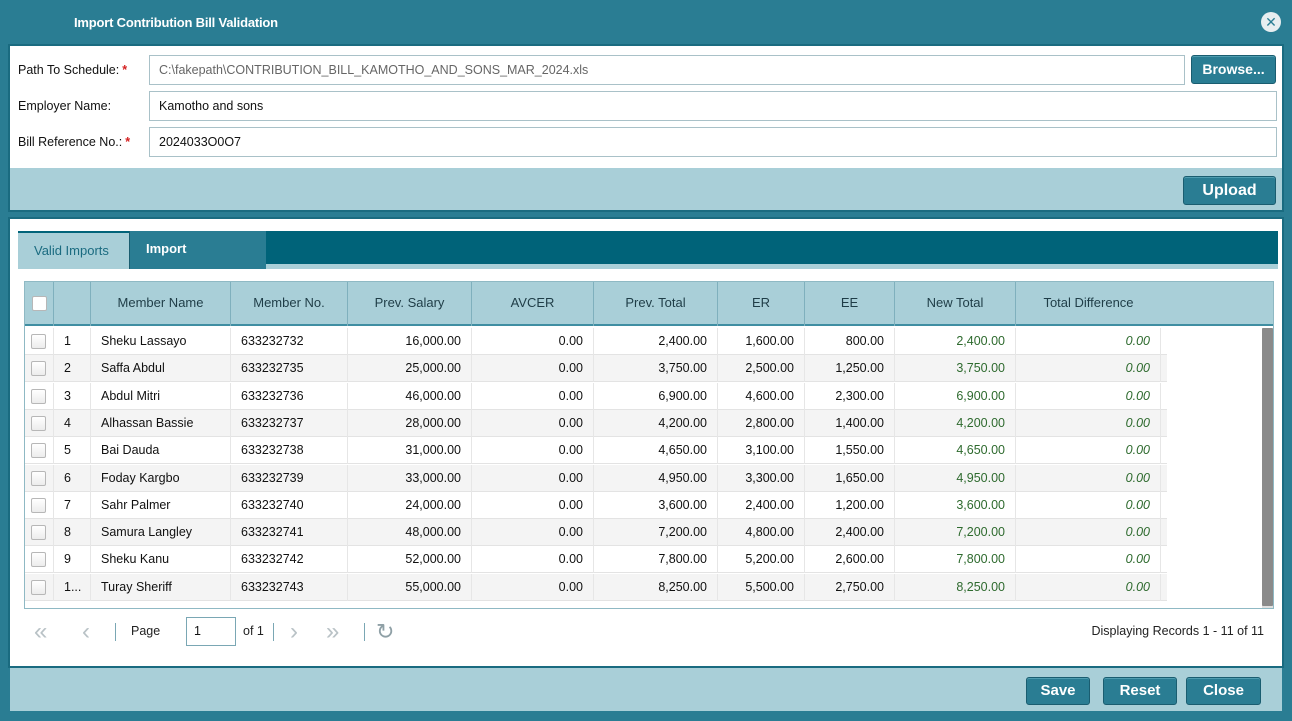 The image size is (1292, 721). I want to click on col-avcer: AVCER, so click(533, 304).